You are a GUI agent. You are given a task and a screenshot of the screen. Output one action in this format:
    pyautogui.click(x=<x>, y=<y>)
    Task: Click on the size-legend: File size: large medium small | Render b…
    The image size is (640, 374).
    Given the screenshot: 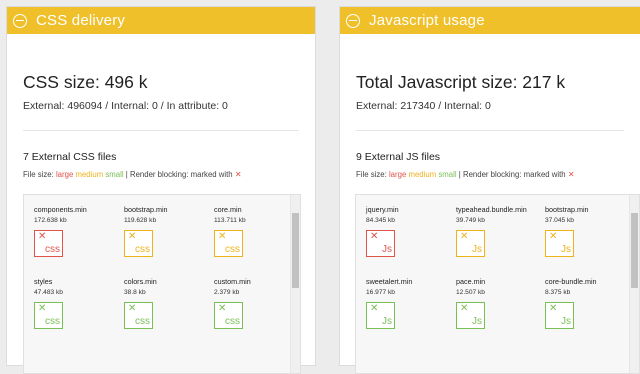 What is the action you would take?
    pyautogui.click(x=132, y=174)
    